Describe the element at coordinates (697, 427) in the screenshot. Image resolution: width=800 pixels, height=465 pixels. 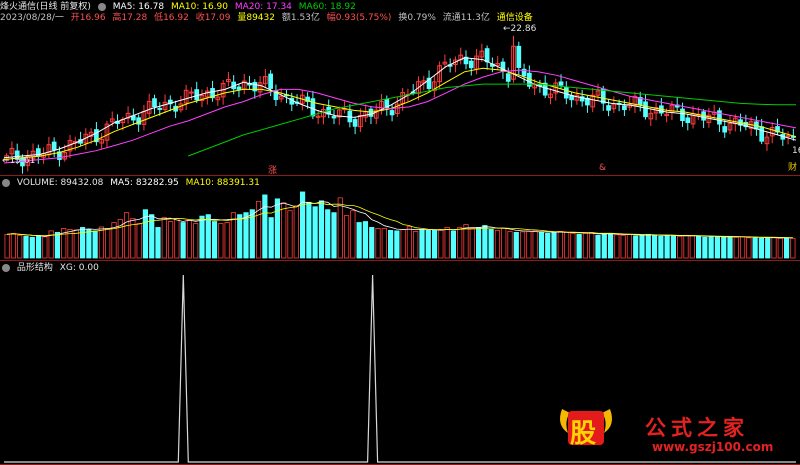
I see `watermark-site-name: 公式之家` at that location.